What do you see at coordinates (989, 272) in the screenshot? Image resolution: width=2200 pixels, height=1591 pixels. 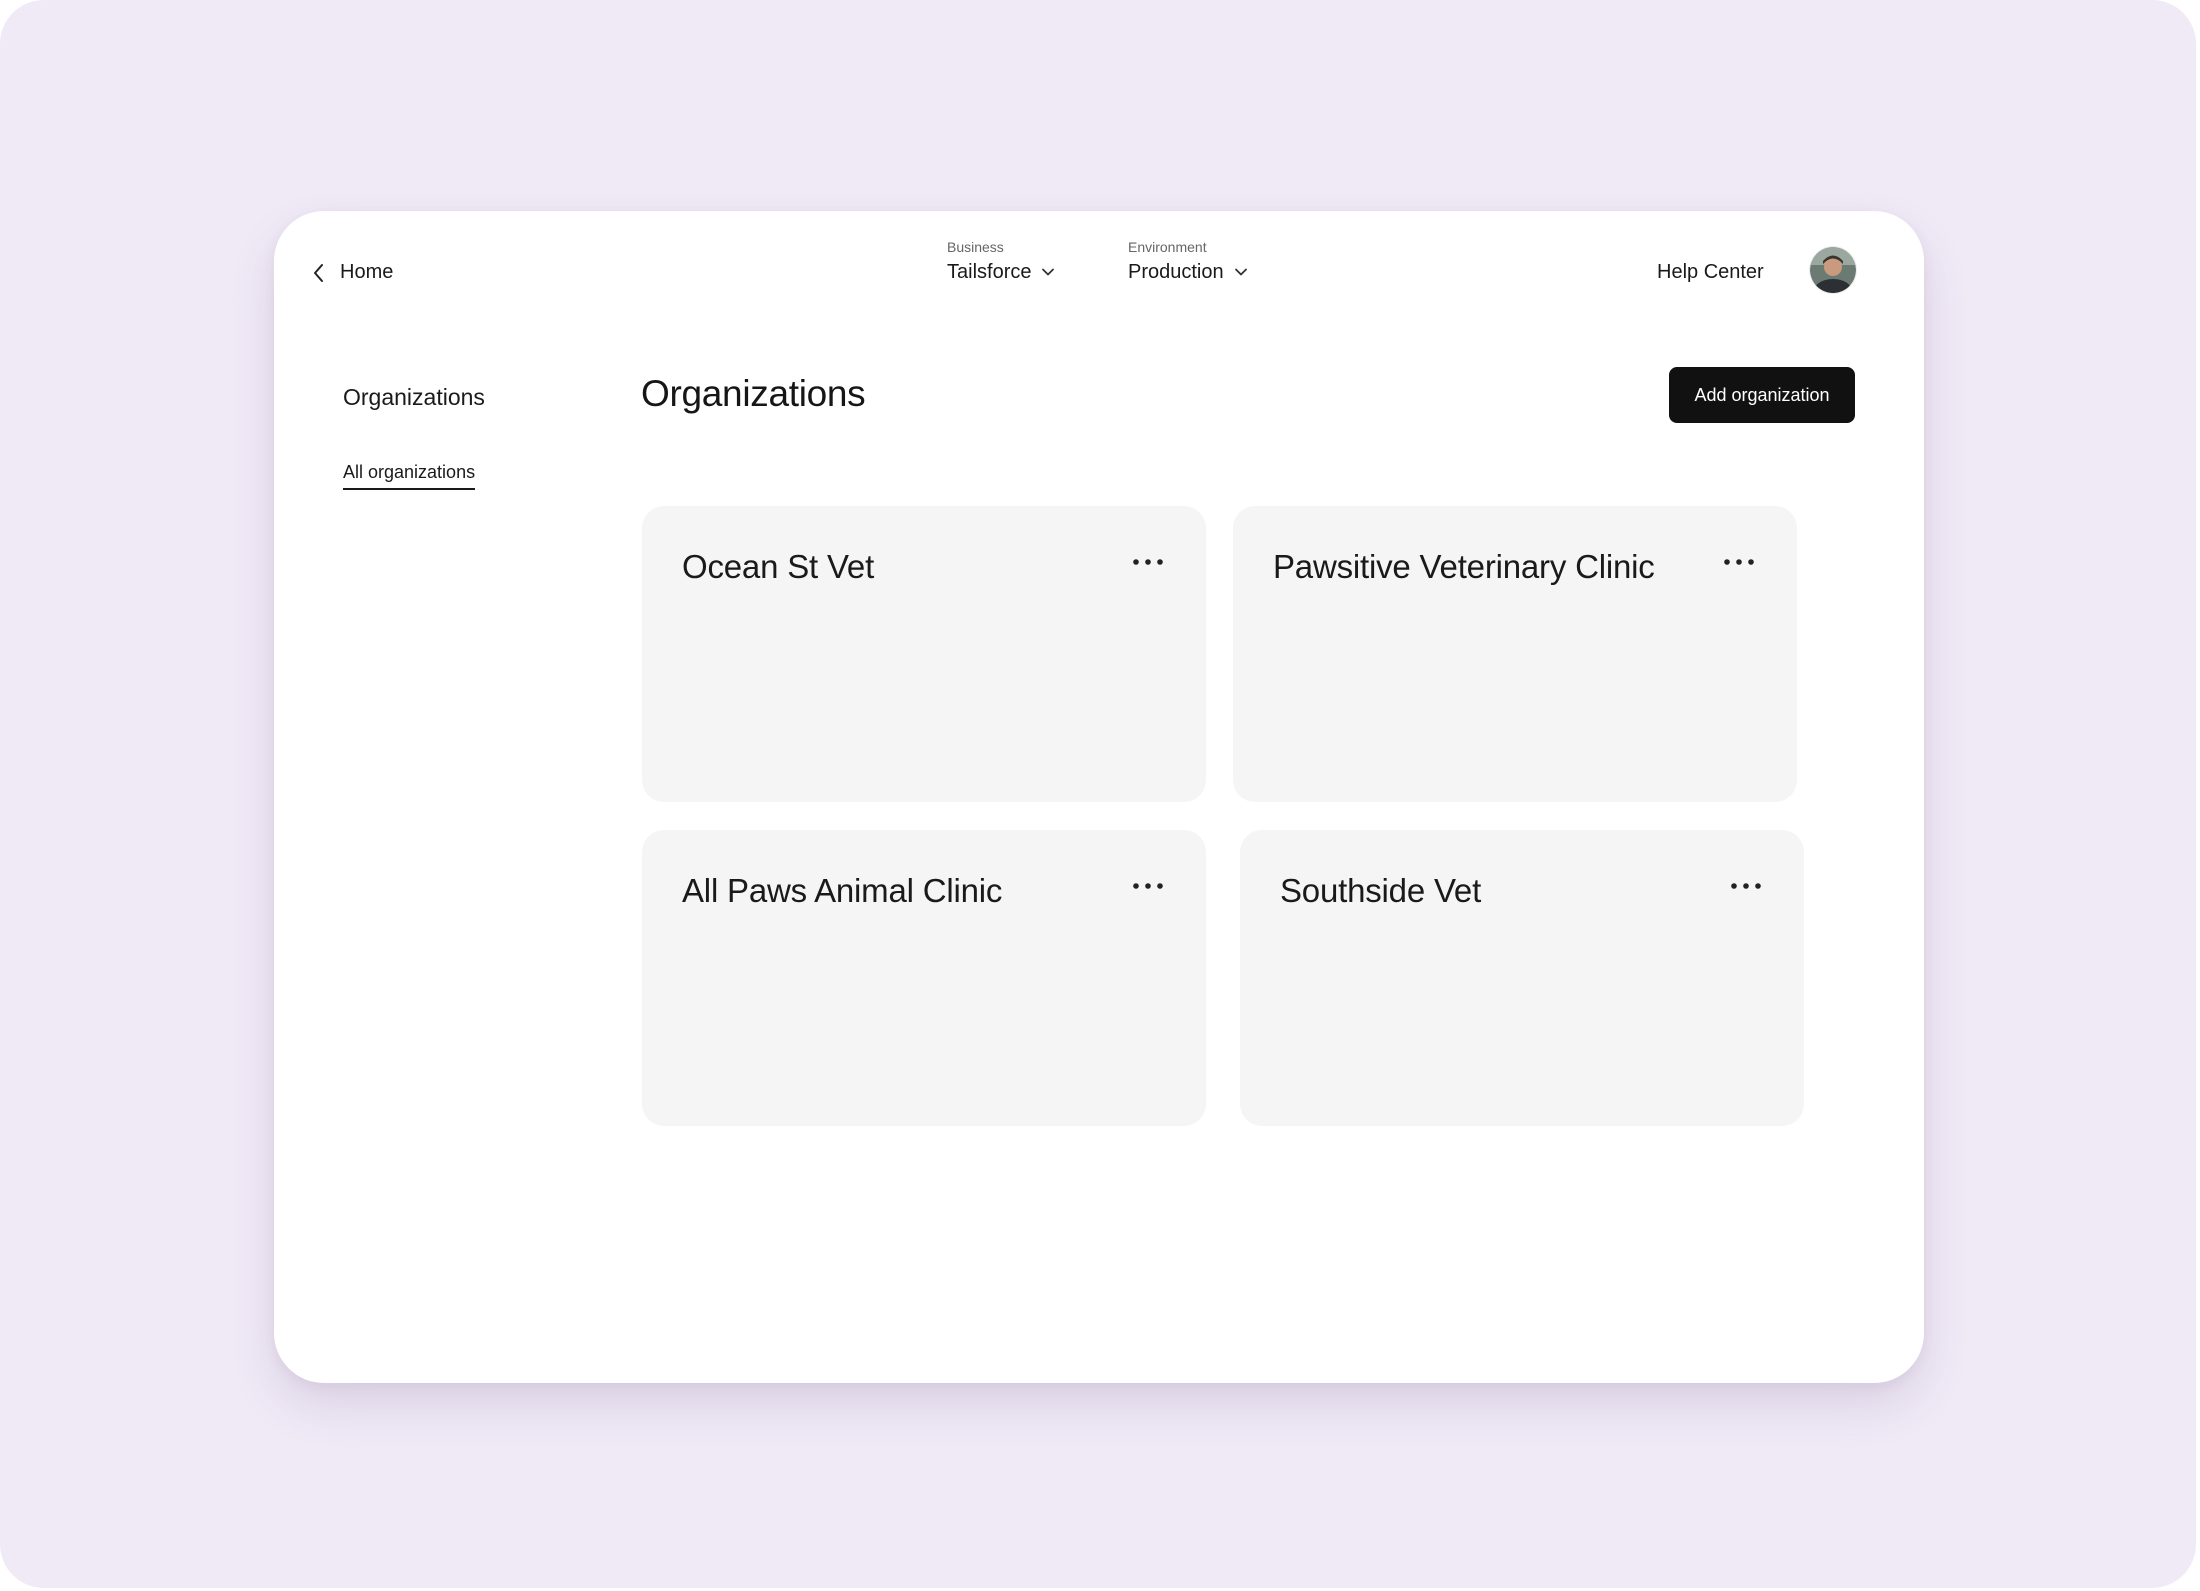 I see `business-value: Tailsforce` at bounding box center [989, 272].